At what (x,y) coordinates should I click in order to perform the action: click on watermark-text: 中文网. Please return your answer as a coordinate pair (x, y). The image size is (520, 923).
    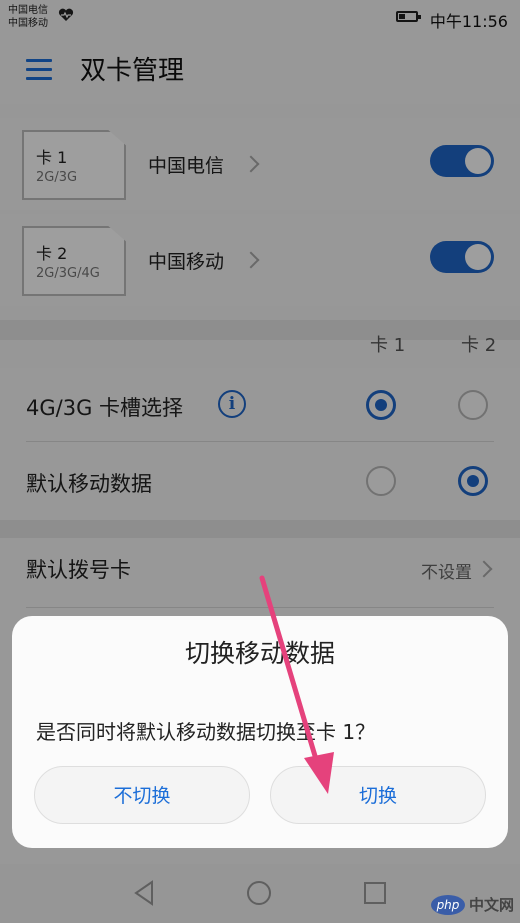
    Looking at the image, I should click on (491, 905).